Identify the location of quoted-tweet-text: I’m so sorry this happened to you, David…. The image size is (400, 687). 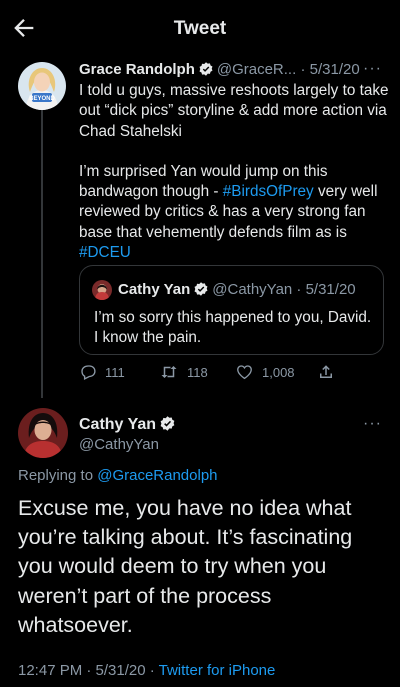
(233, 328).